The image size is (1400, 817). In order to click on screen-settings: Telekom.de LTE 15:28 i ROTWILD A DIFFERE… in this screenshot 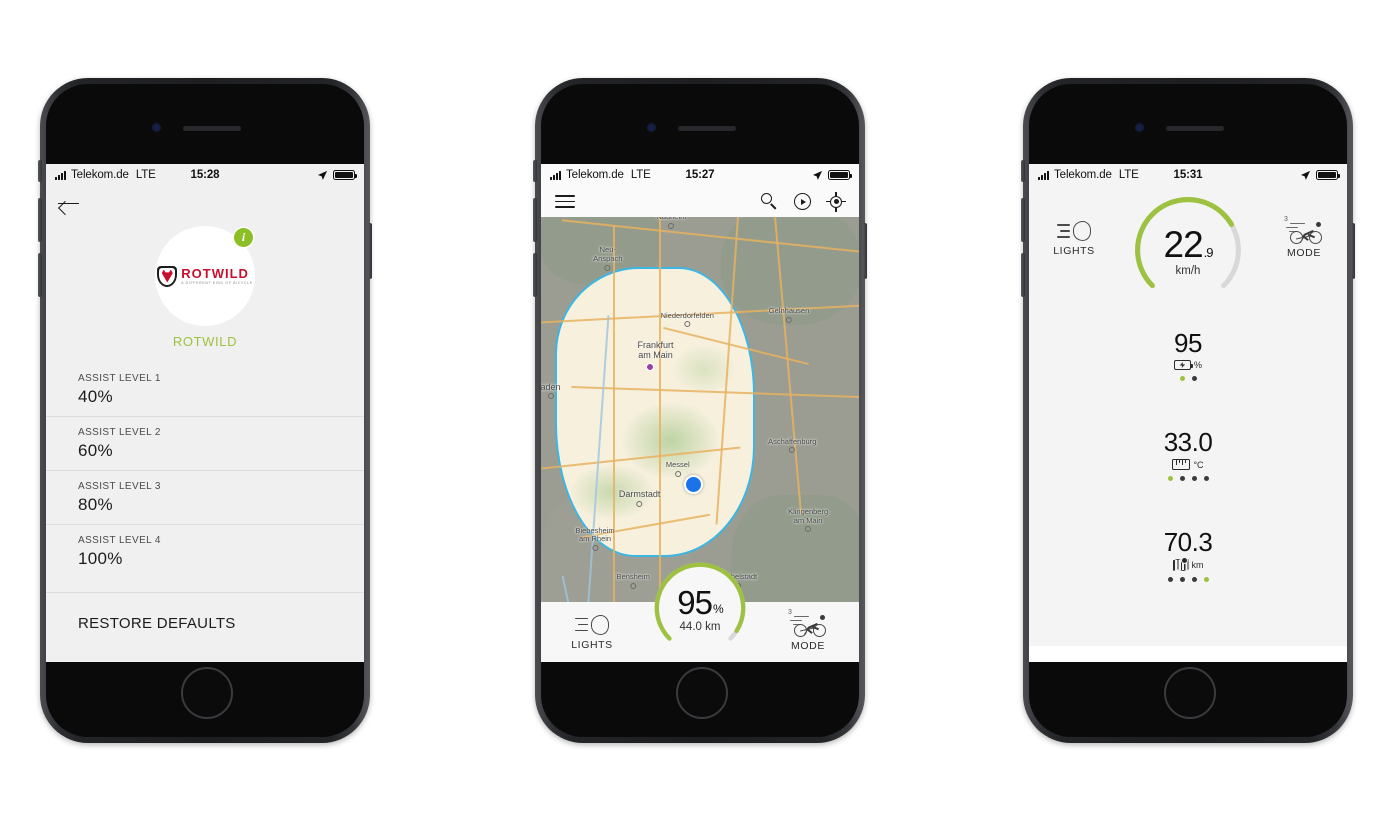, I will do `click(205, 413)`.